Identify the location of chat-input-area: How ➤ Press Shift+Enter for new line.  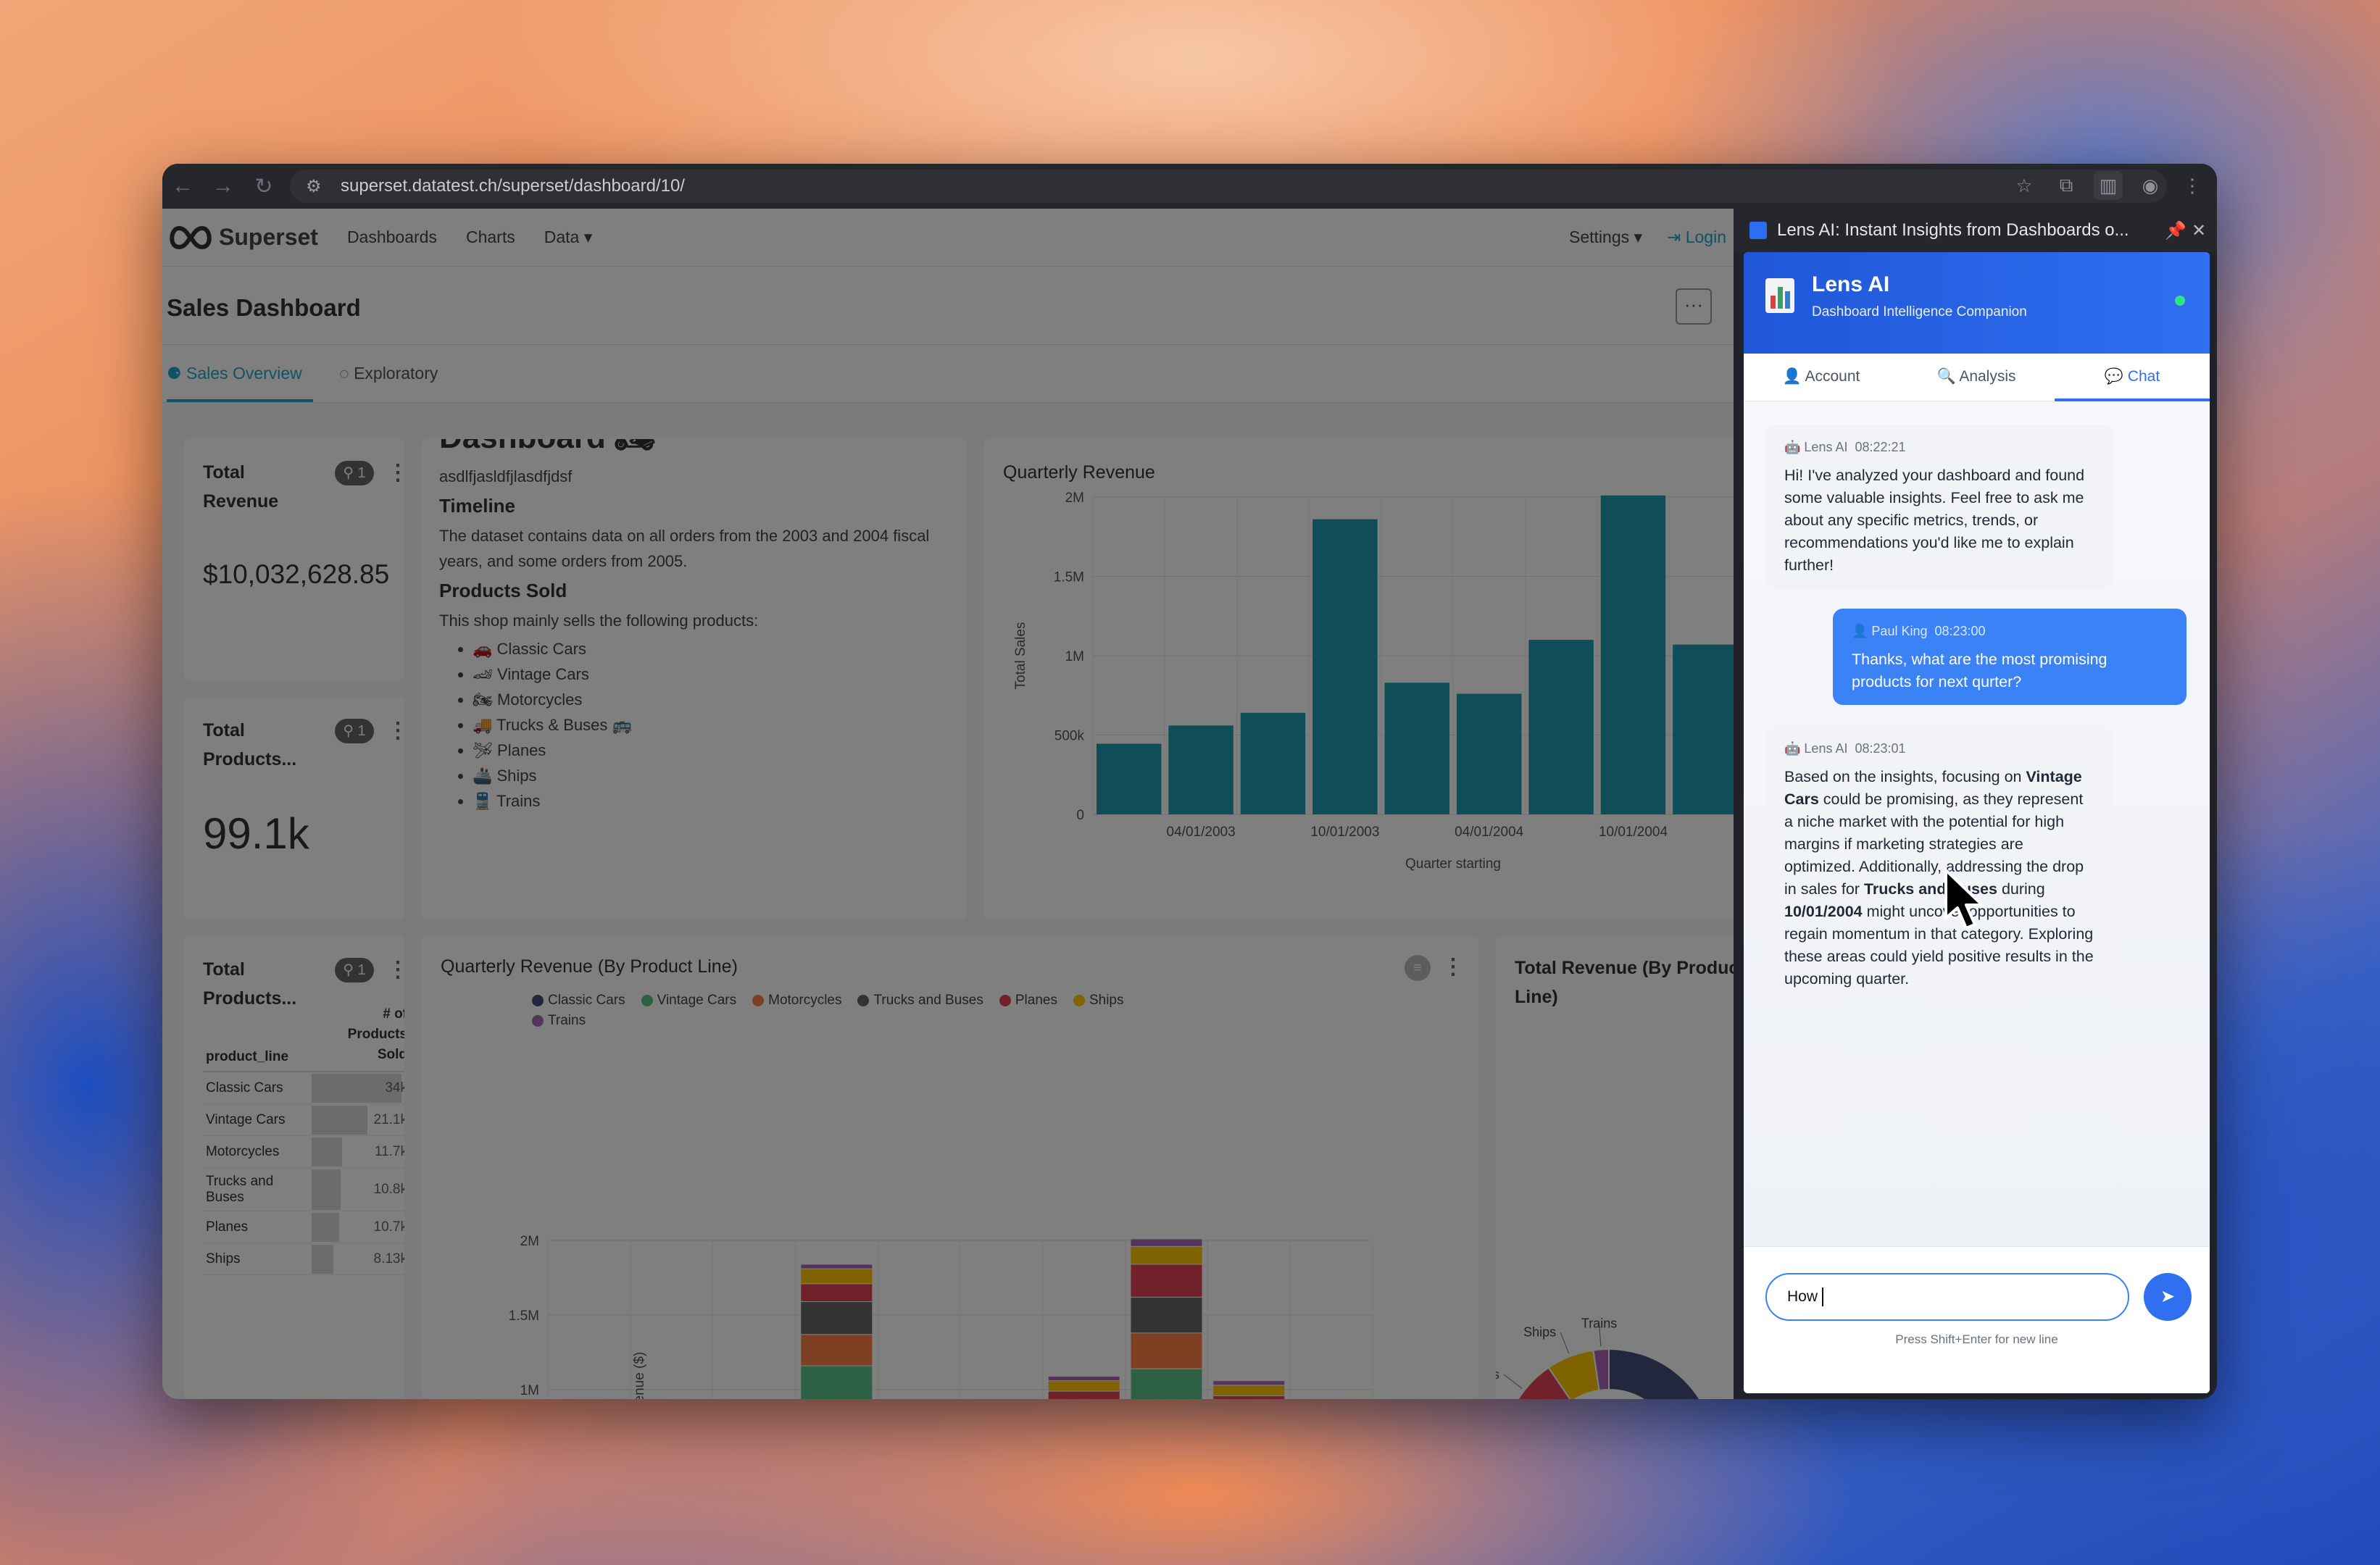
(1977, 1319).